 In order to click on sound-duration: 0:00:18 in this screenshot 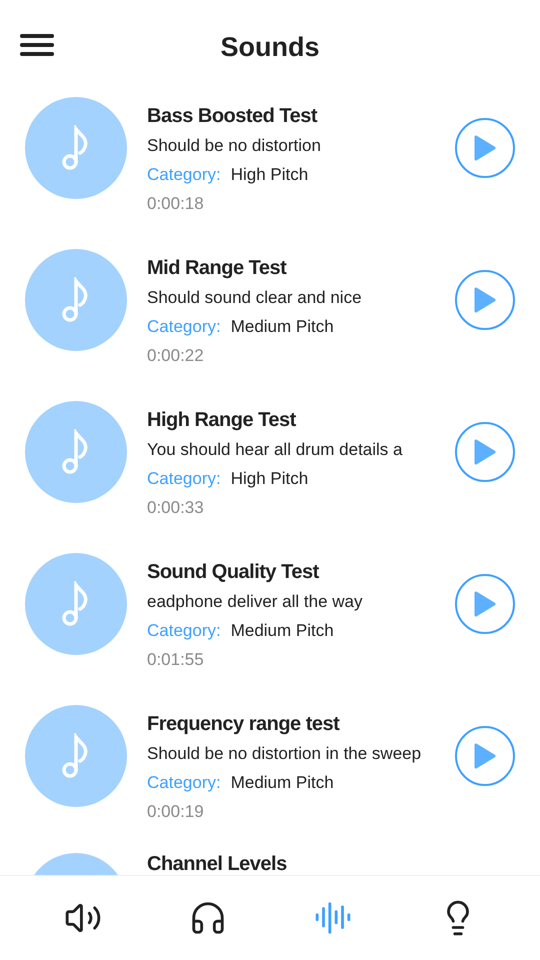, I will do `click(176, 204)`.